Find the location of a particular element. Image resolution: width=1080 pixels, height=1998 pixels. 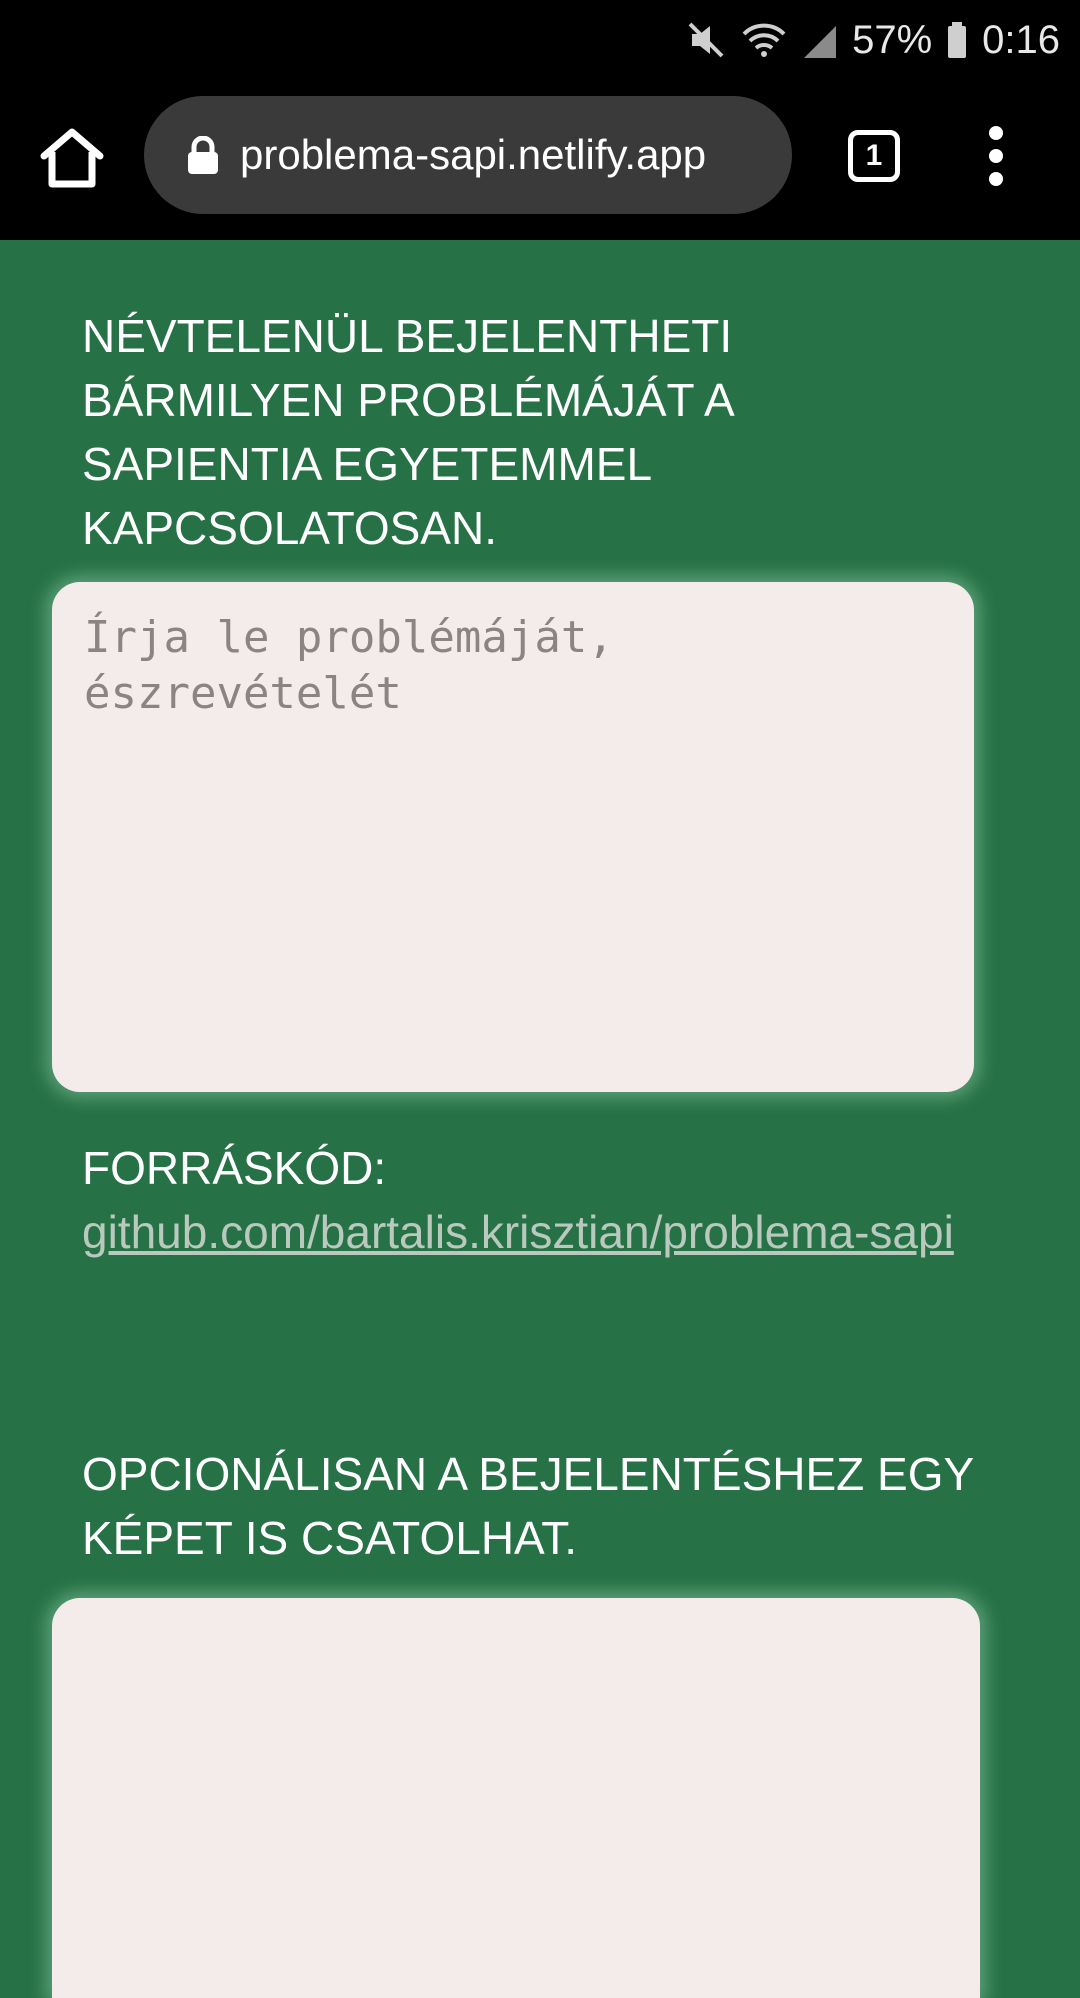

status-bar: 57% 0:16 is located at coordinates (540, 40).